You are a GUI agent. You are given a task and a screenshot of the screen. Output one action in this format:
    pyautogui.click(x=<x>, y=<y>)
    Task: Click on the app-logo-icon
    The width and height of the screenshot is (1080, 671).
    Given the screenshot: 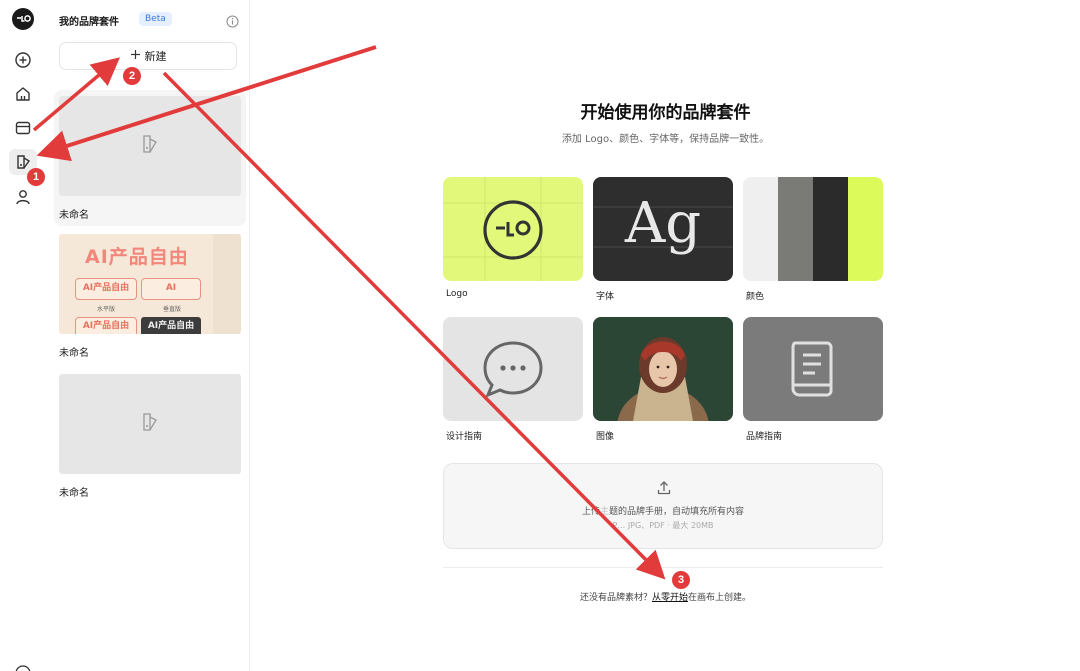 What is the action you would take?
    pyautogui.click(x=23, y=19)
    